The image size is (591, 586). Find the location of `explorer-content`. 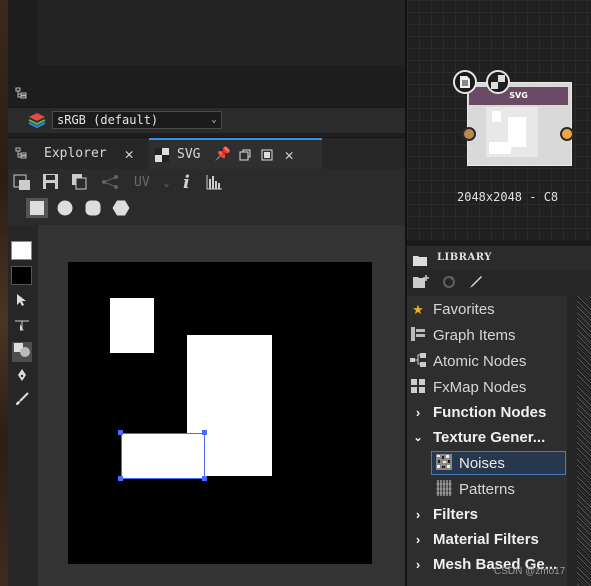

explorer-content is located at coordinates (221, 32).